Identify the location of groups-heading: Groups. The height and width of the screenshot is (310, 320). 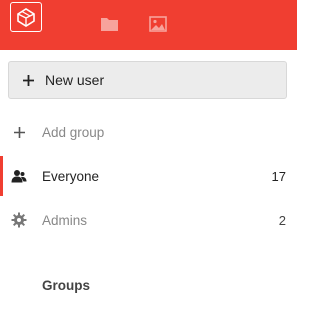
(66, 285).